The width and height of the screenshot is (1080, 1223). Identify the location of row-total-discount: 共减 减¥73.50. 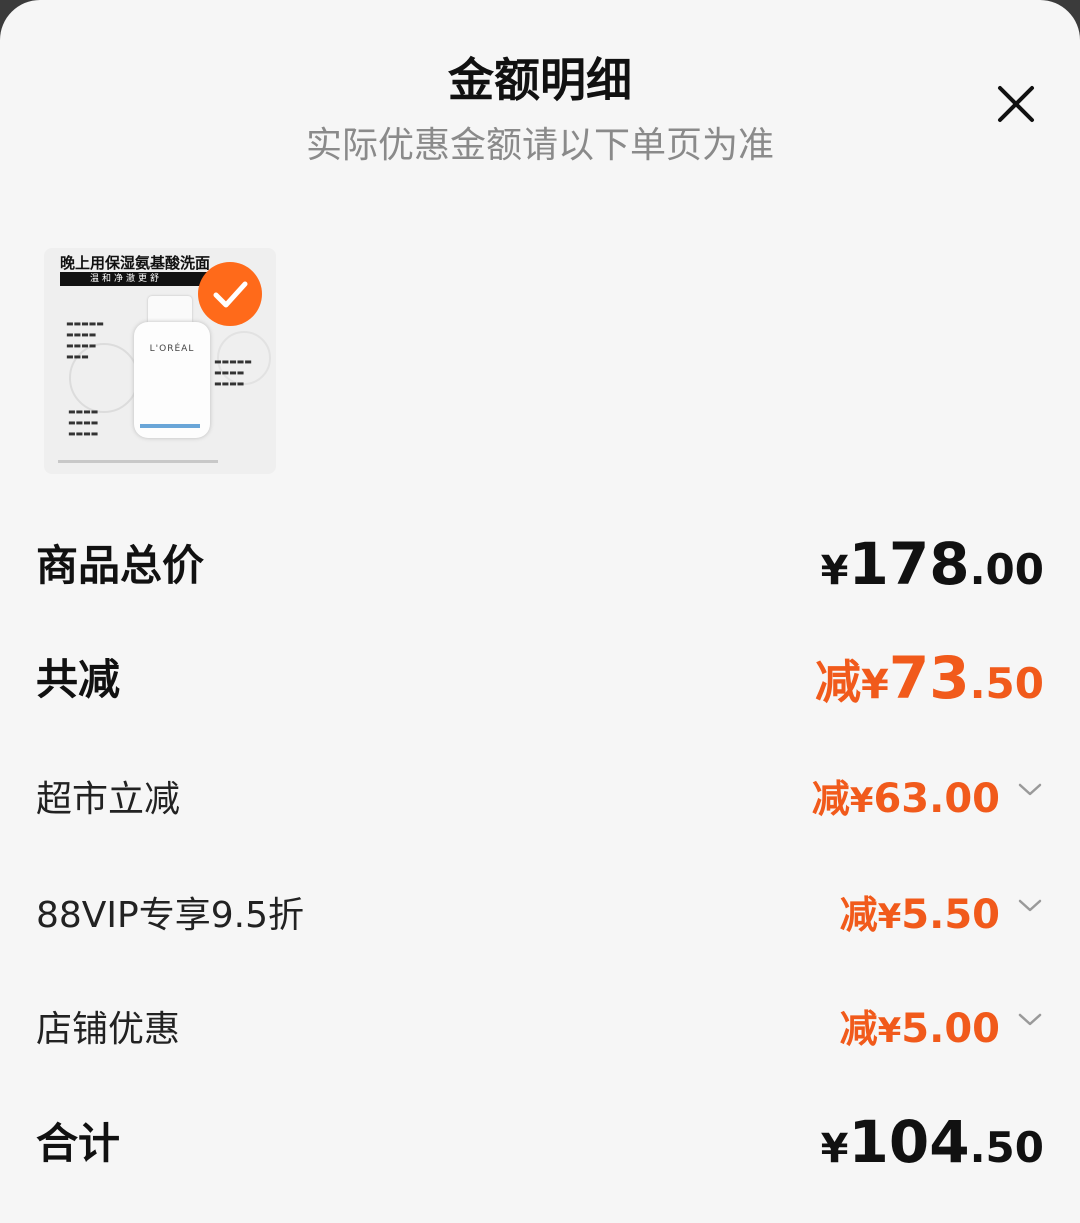
(540, 679).